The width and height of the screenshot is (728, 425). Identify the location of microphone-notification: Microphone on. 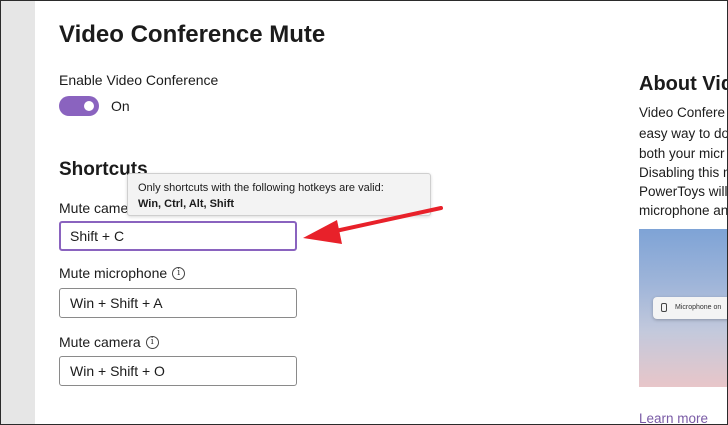
(690, 308).